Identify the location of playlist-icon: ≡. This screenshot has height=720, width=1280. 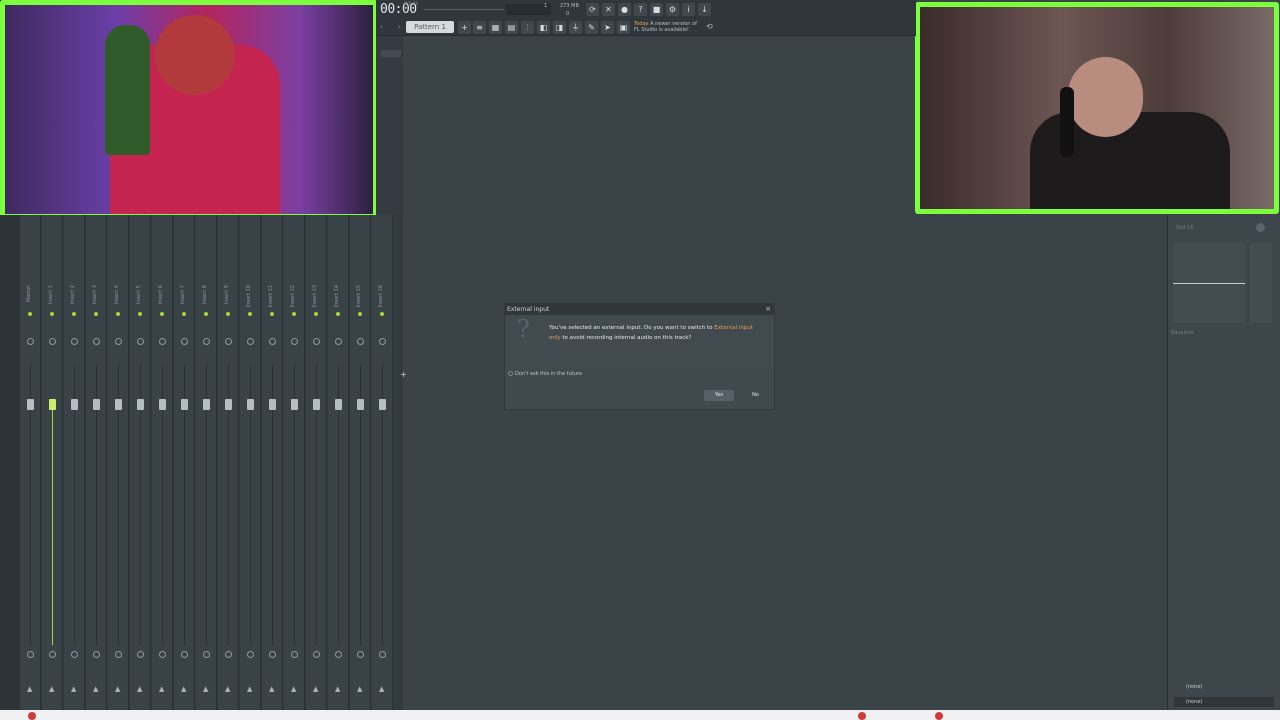
(479, 27).